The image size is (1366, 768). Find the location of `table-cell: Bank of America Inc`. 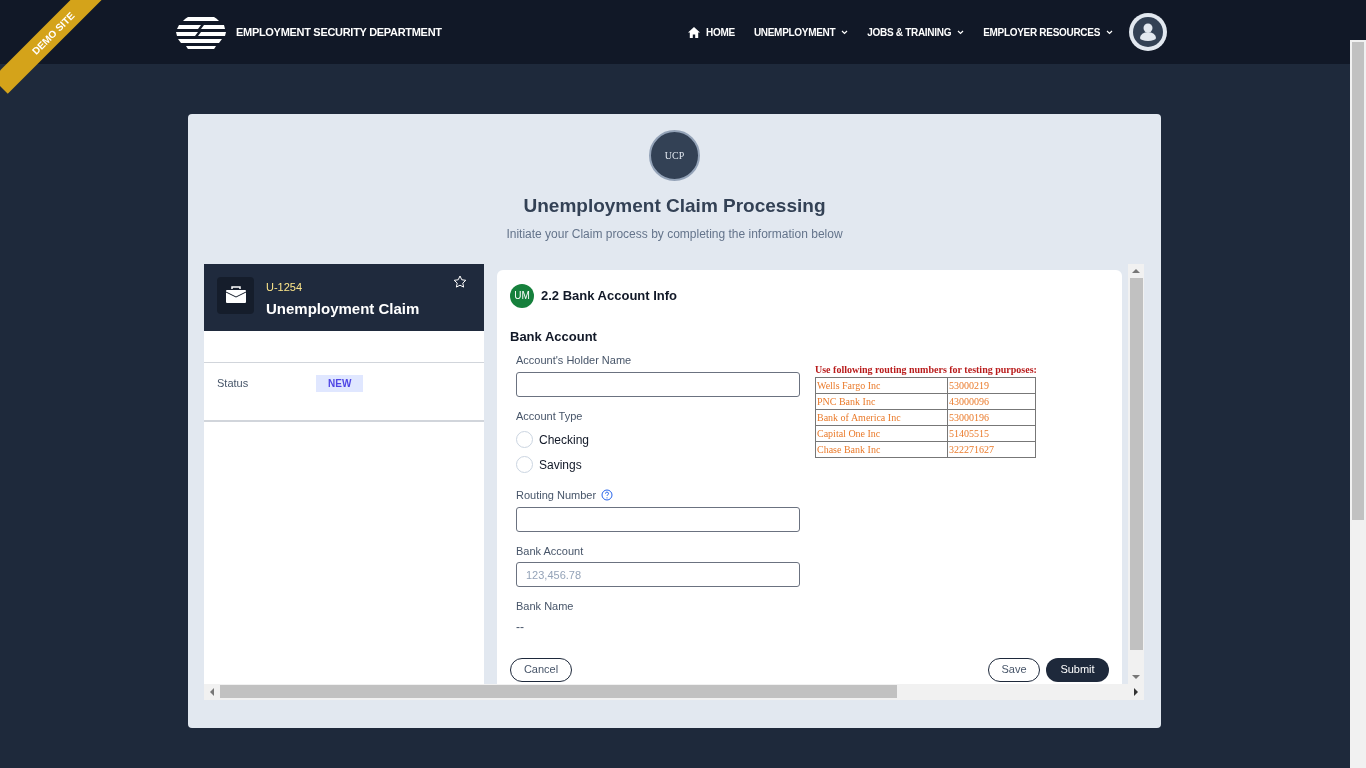

table-cell: Bank of America Inc is located at coordinates (881, 417).